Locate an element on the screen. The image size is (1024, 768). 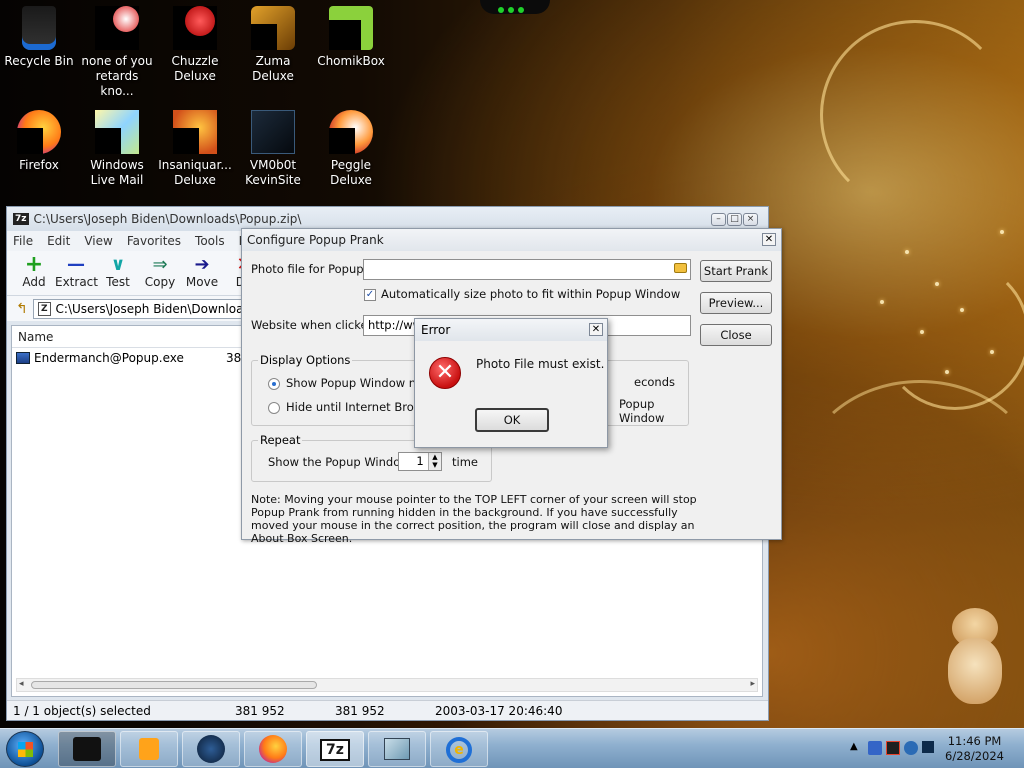
media-player-icon is located at coordinates (149, 749).